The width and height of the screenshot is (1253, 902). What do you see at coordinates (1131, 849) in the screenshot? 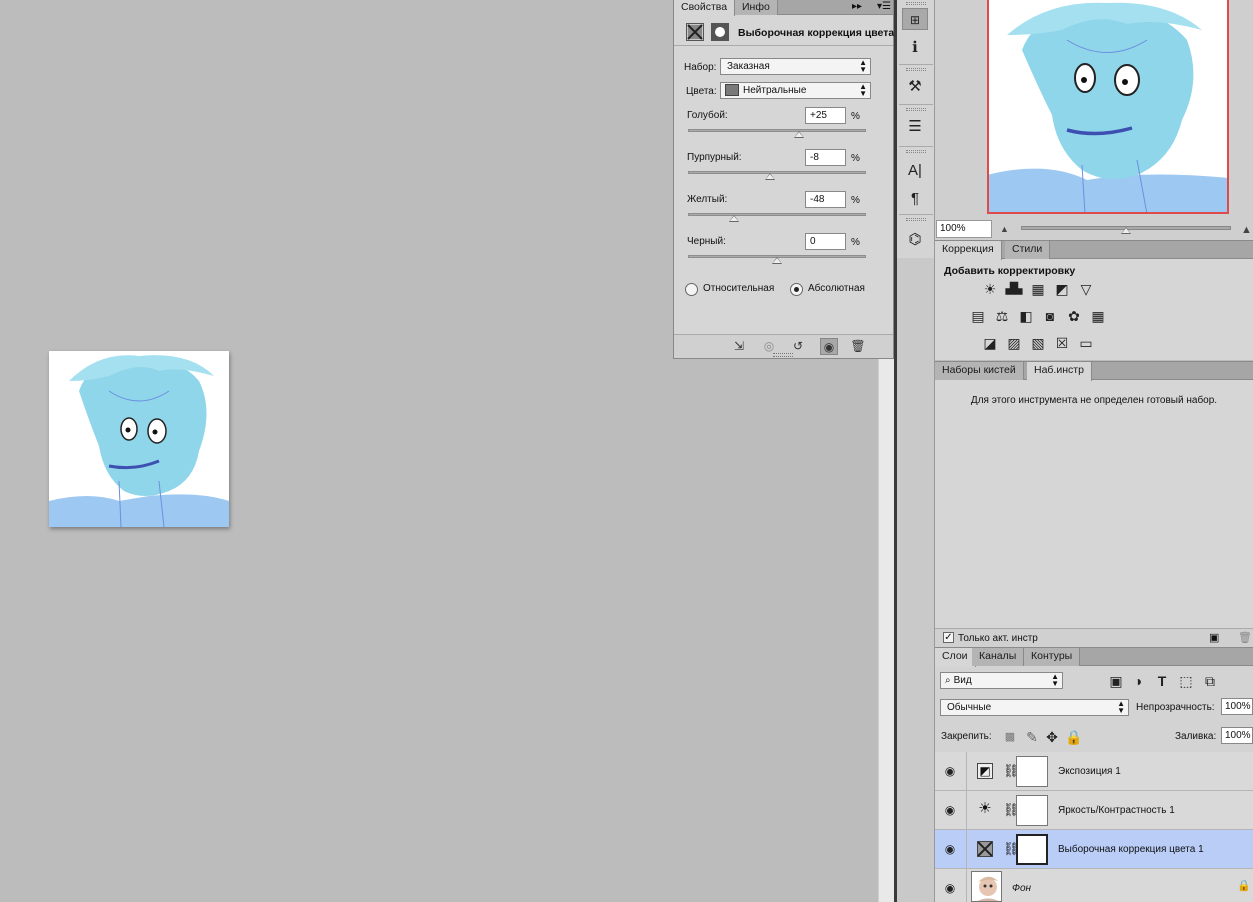
I see `layer-name: Выборочная коррекция цвета 1` at bounding box center [1131, 849].